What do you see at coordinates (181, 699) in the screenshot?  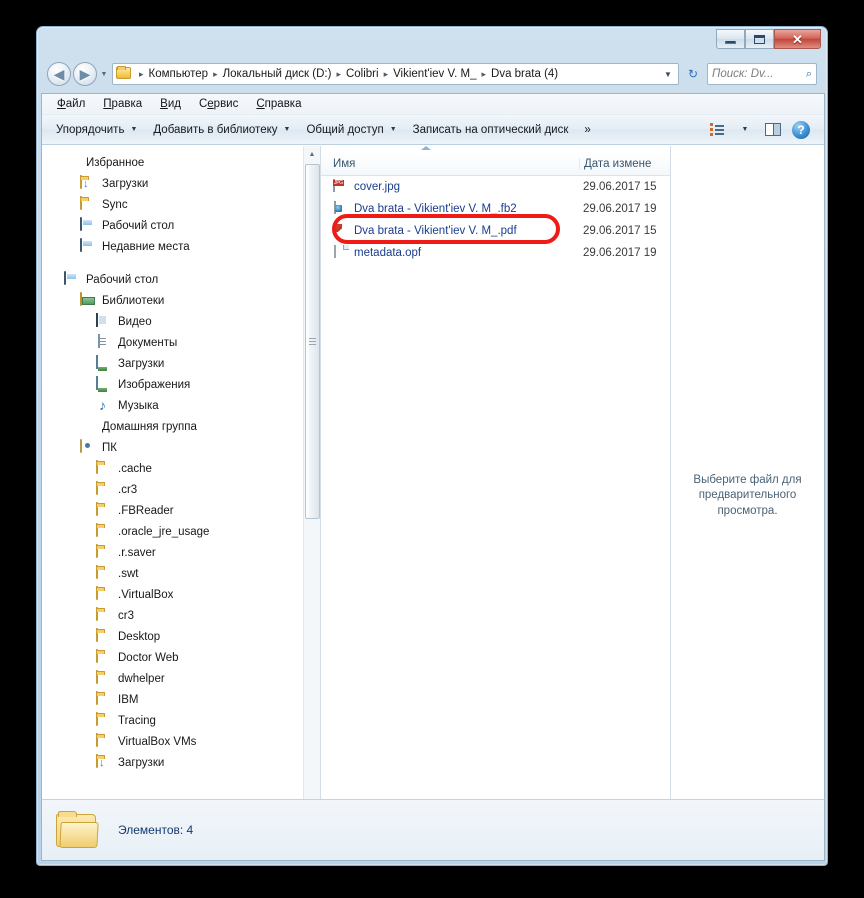 I see `sidebar-item-26: IBM` at bounding box center [181, 699].